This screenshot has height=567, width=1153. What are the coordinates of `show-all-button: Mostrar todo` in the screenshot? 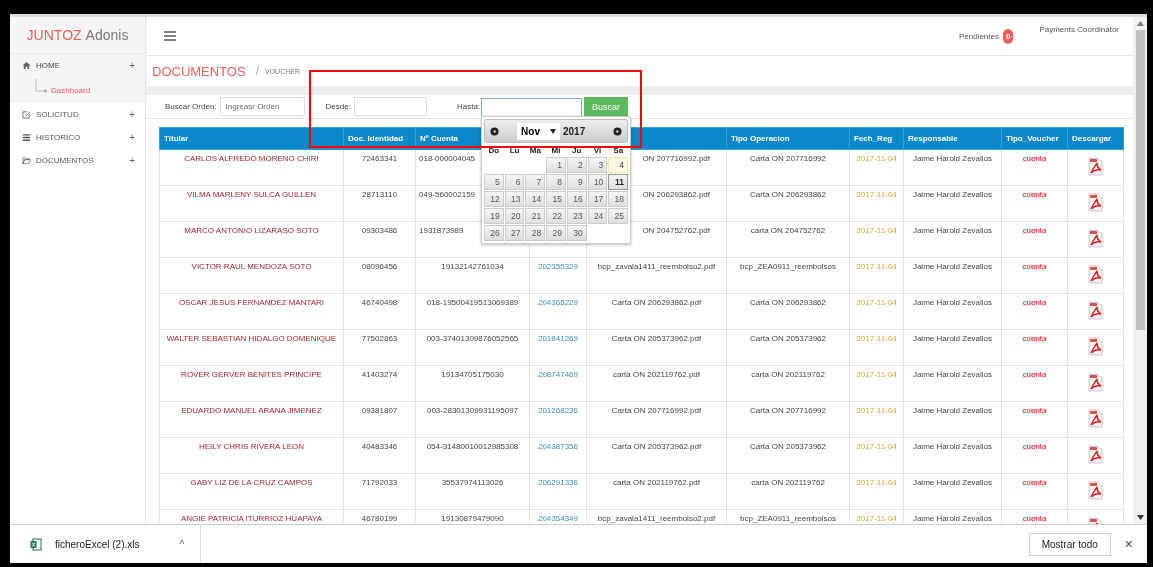 It's located at (1069, 544).